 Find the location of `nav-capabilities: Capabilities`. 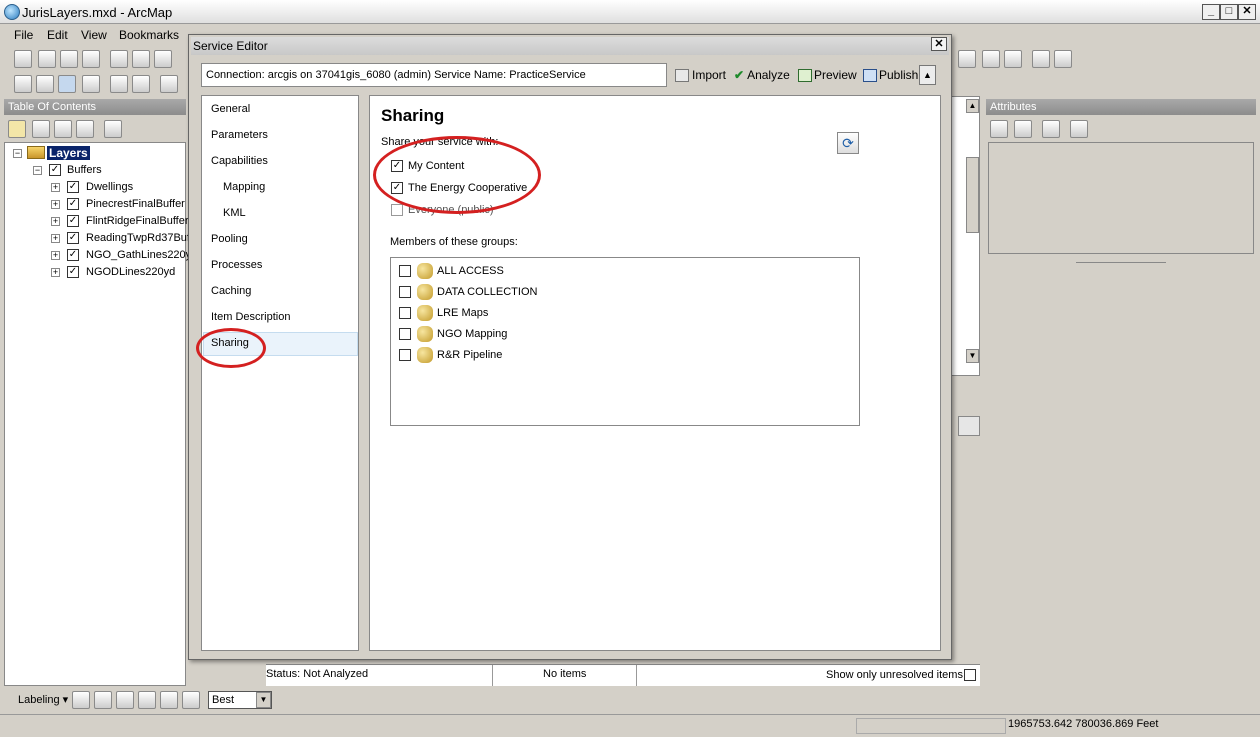

nav-capabilities: Capabilities is located at coordinates (239, 161).